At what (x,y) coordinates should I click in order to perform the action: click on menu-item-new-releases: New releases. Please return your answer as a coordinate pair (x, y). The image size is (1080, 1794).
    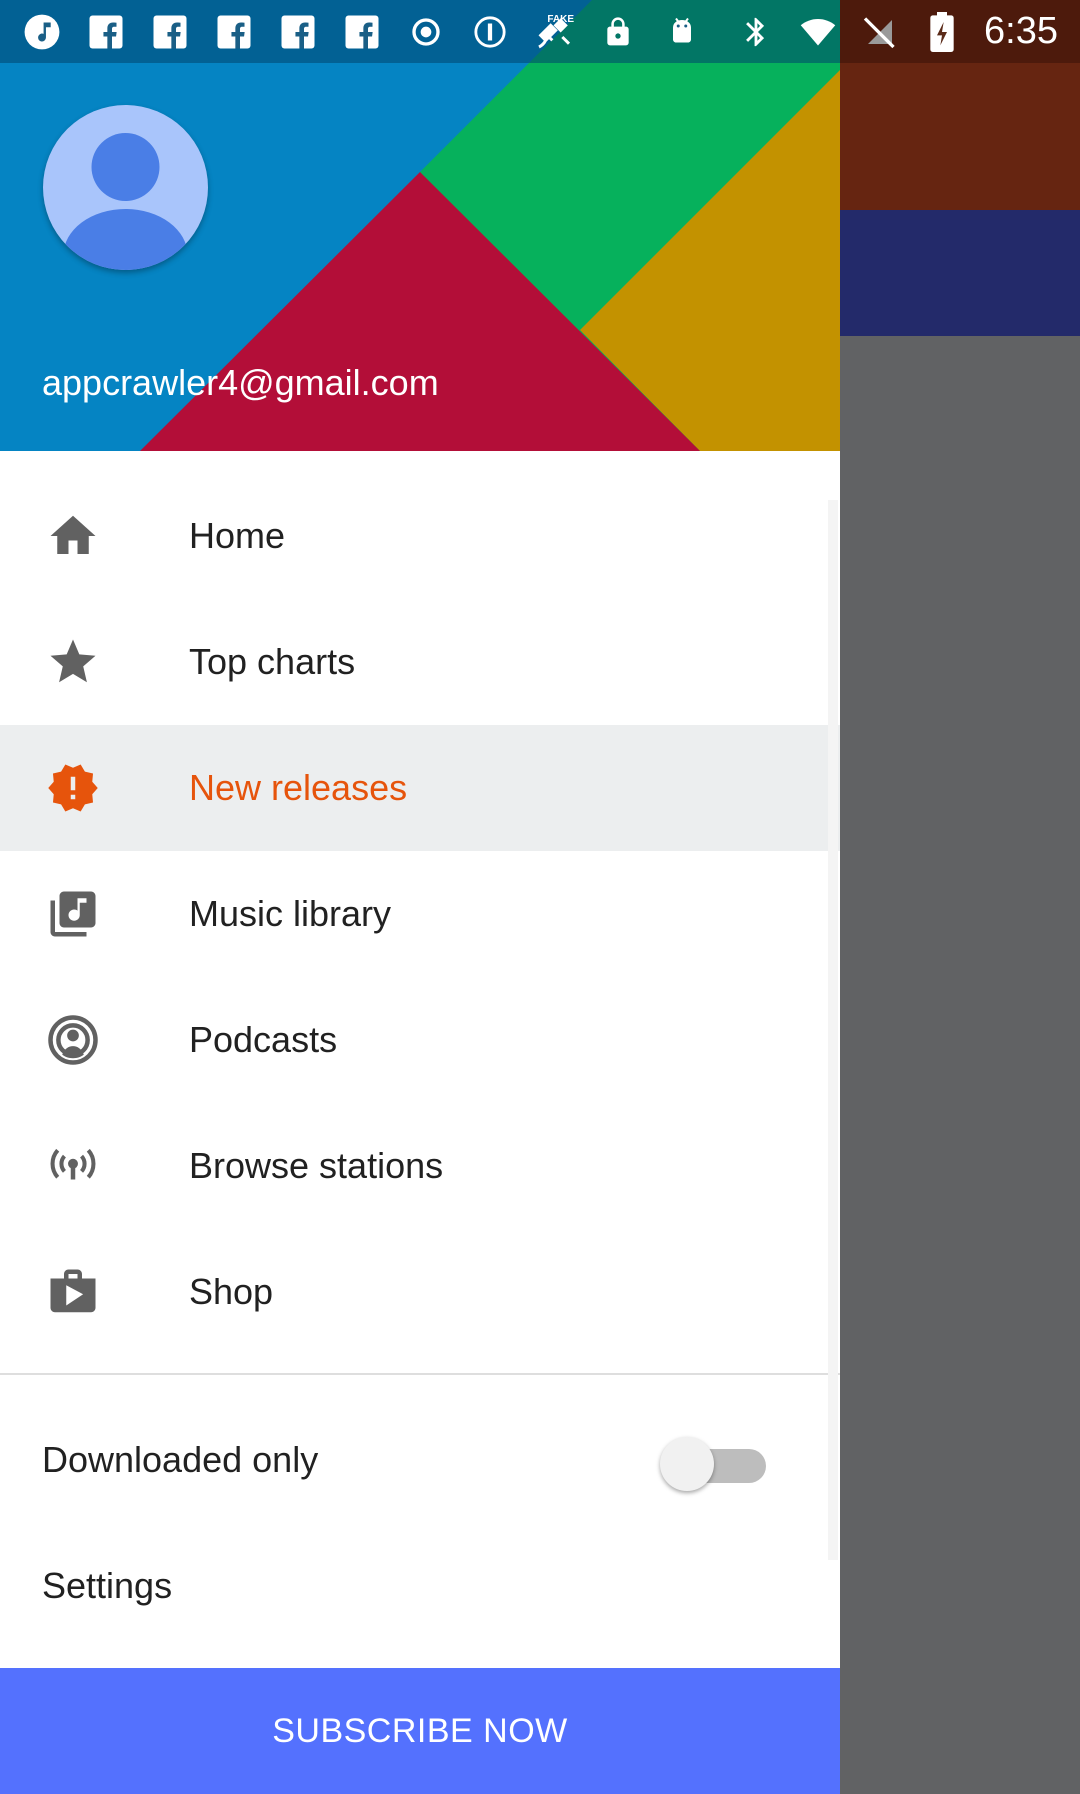
    Looking at the image, I should click on (420, 788).